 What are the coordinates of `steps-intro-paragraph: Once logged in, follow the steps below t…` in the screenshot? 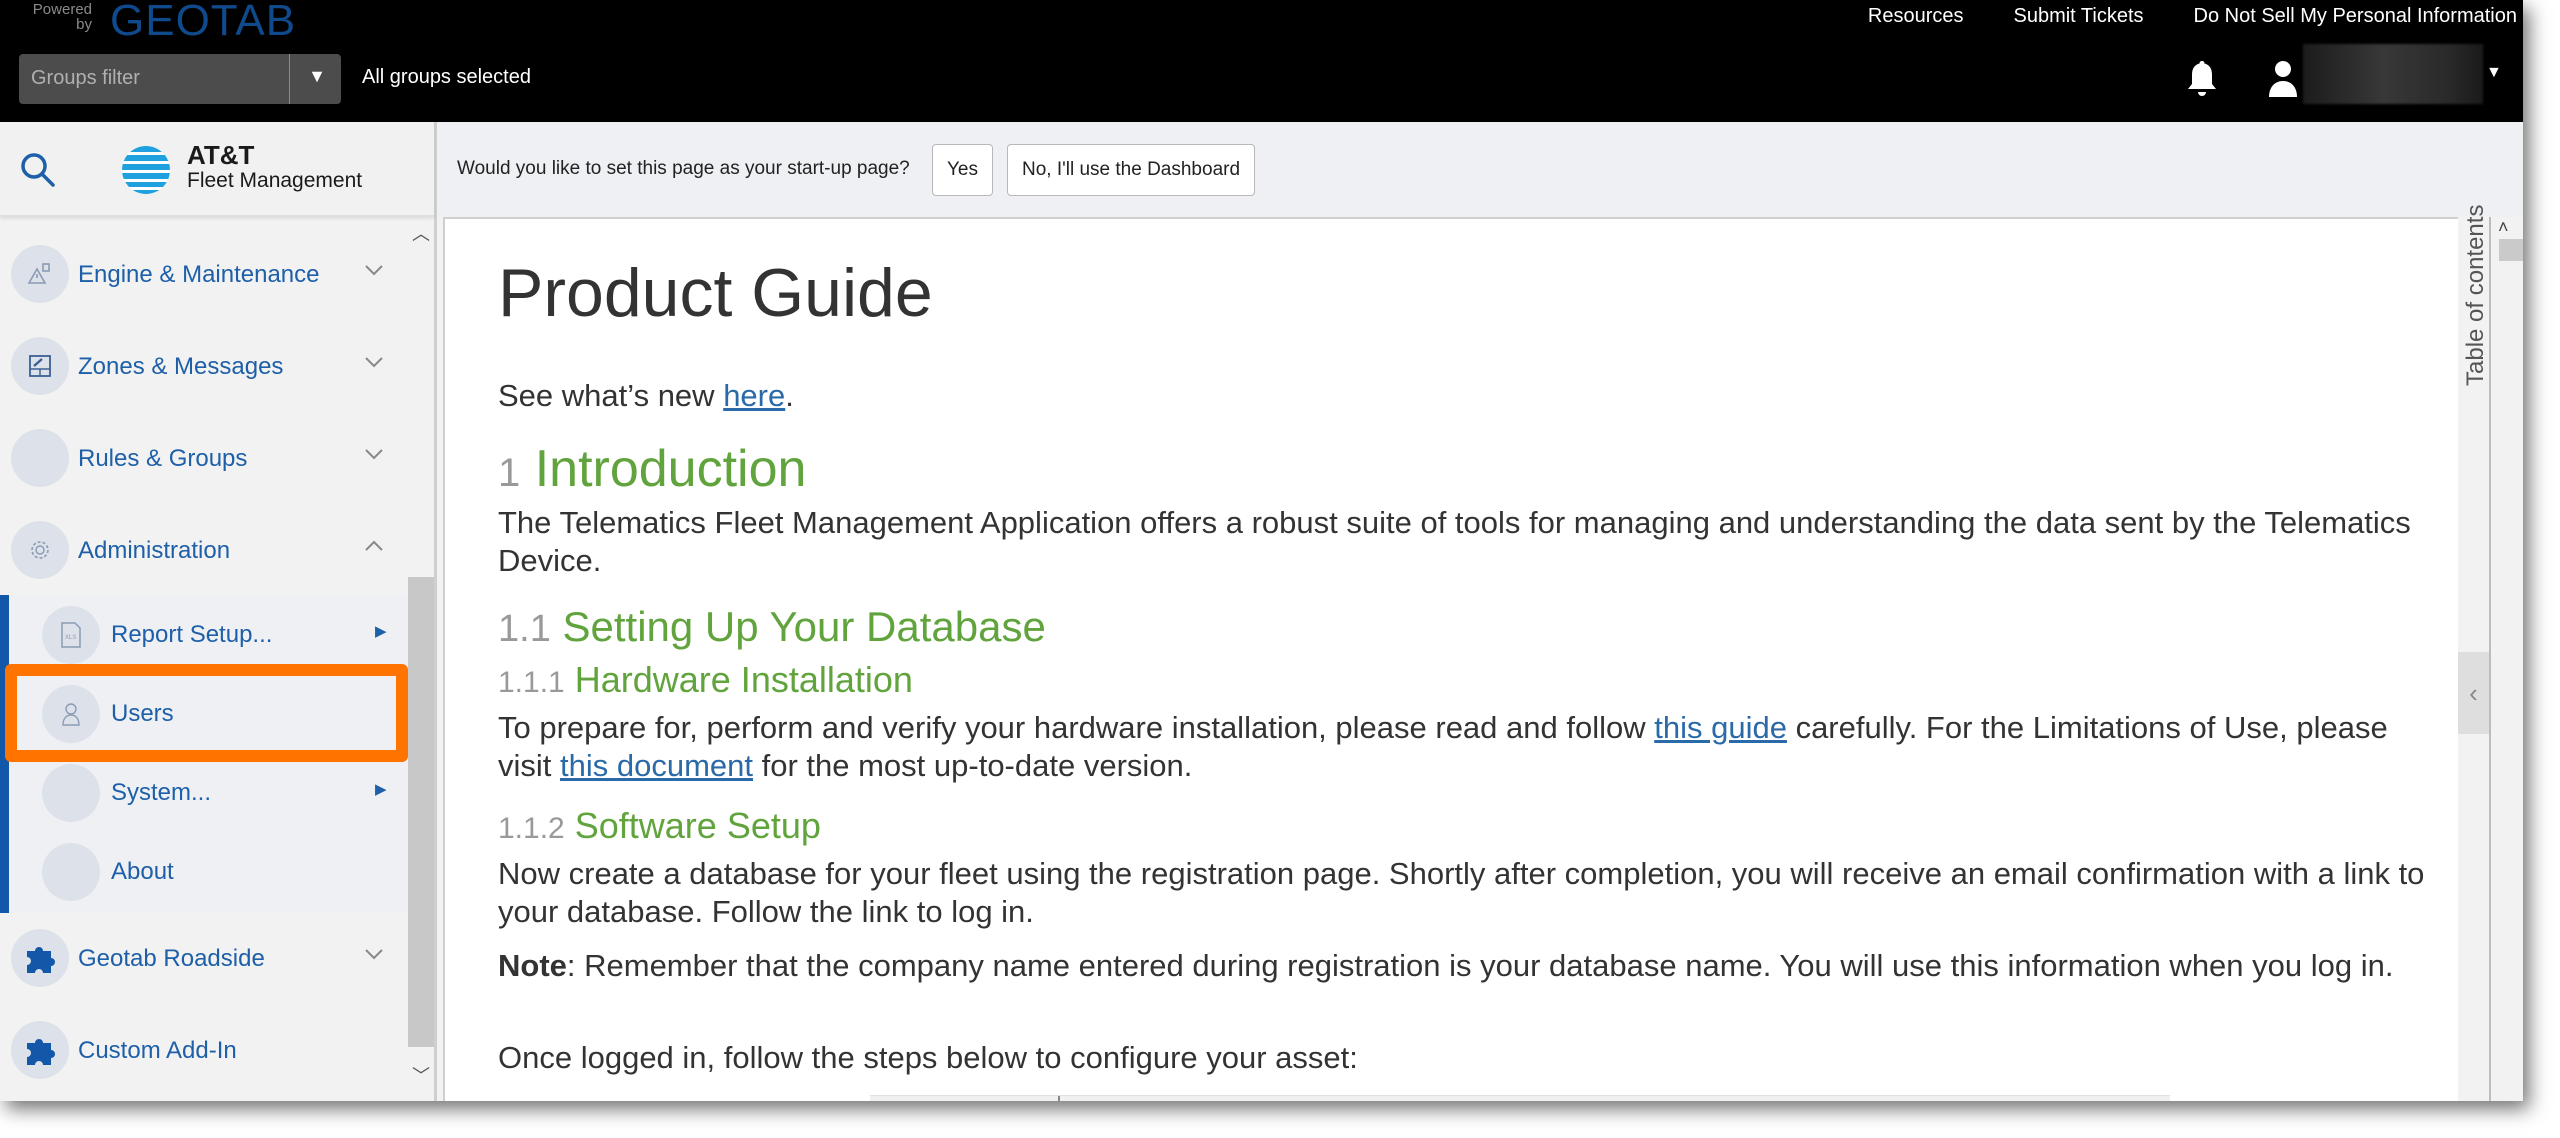 It's located at (928, 1057).